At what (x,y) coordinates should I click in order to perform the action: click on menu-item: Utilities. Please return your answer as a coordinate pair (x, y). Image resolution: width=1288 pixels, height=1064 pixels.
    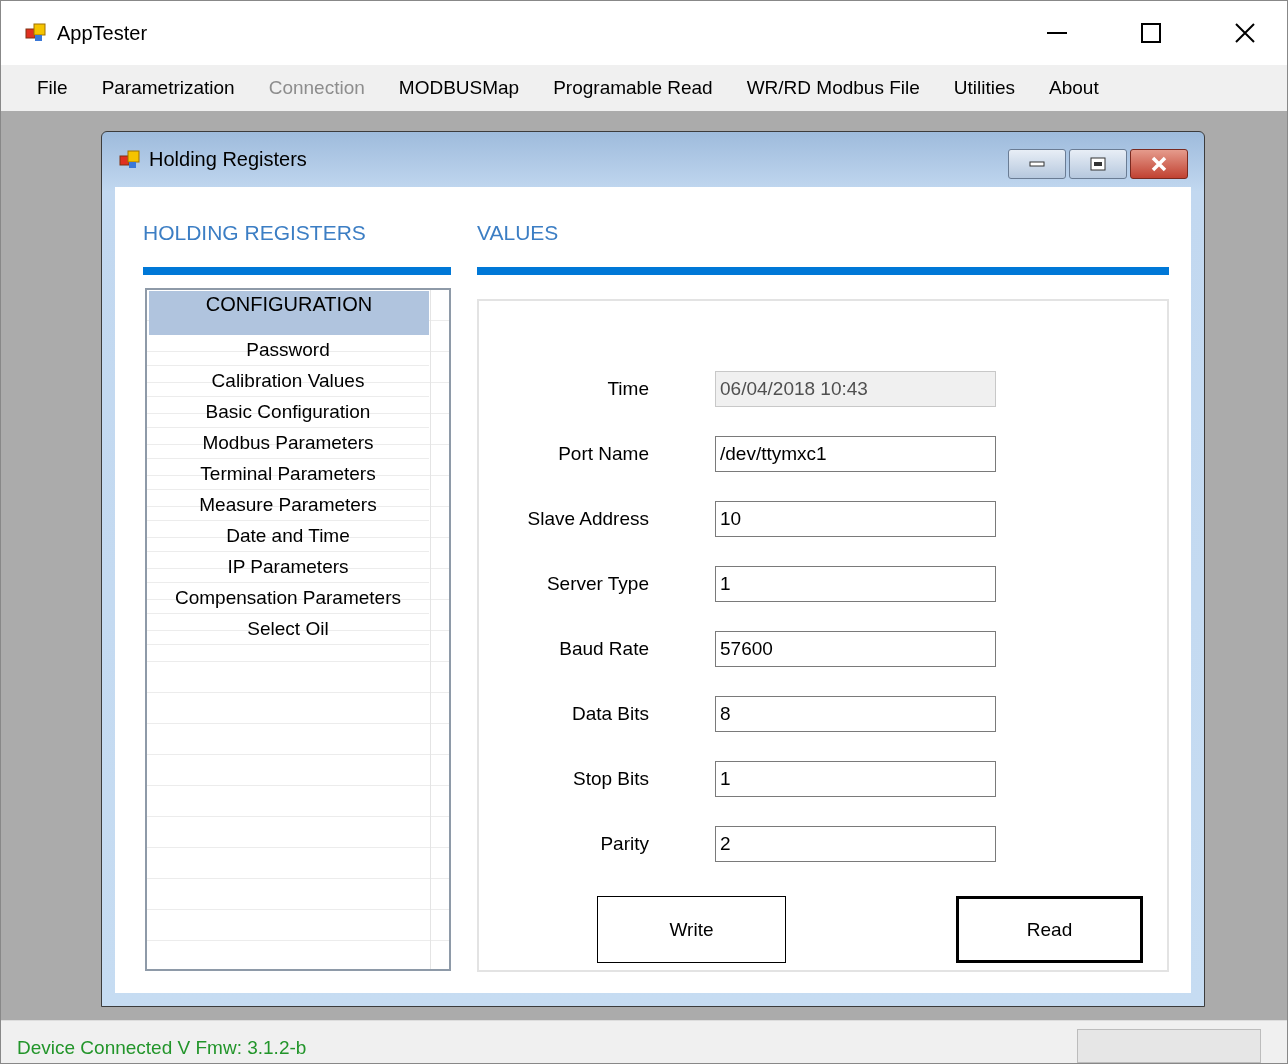
    Looking at the image, I should click on (984, 88).